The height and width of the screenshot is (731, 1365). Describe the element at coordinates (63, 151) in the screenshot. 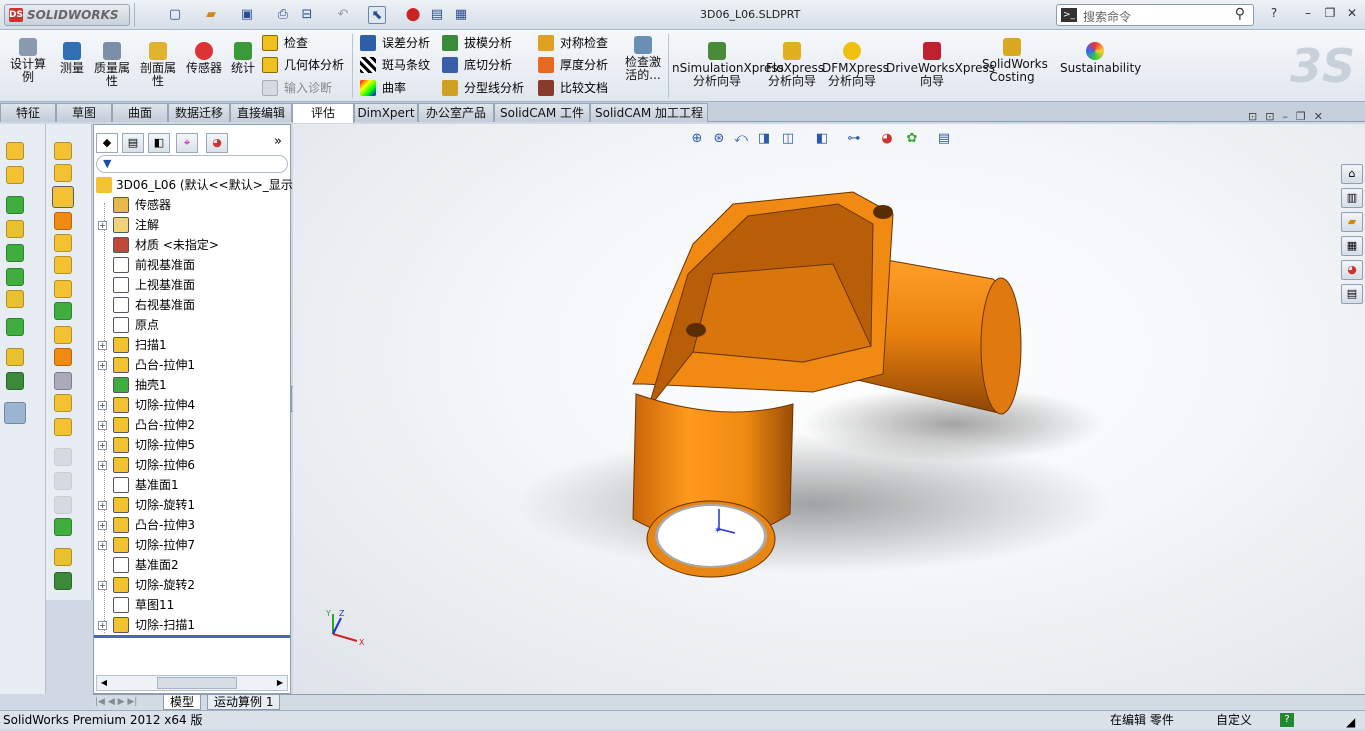

I see `sweep-boss-icon` at that location.